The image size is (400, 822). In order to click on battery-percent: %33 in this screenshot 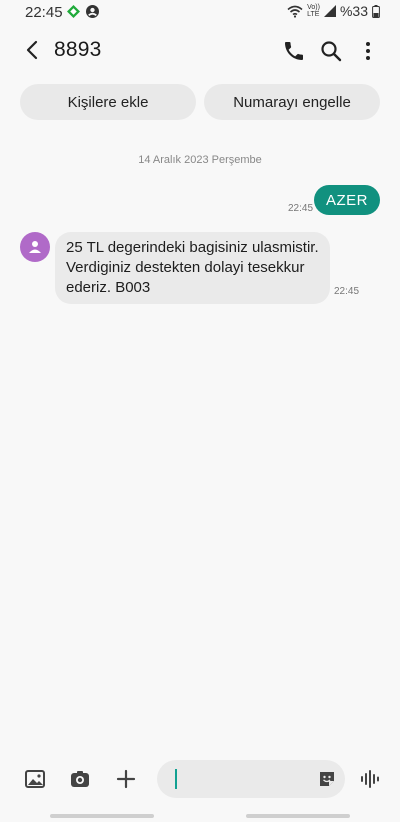, I will do `click(353, 11)`.